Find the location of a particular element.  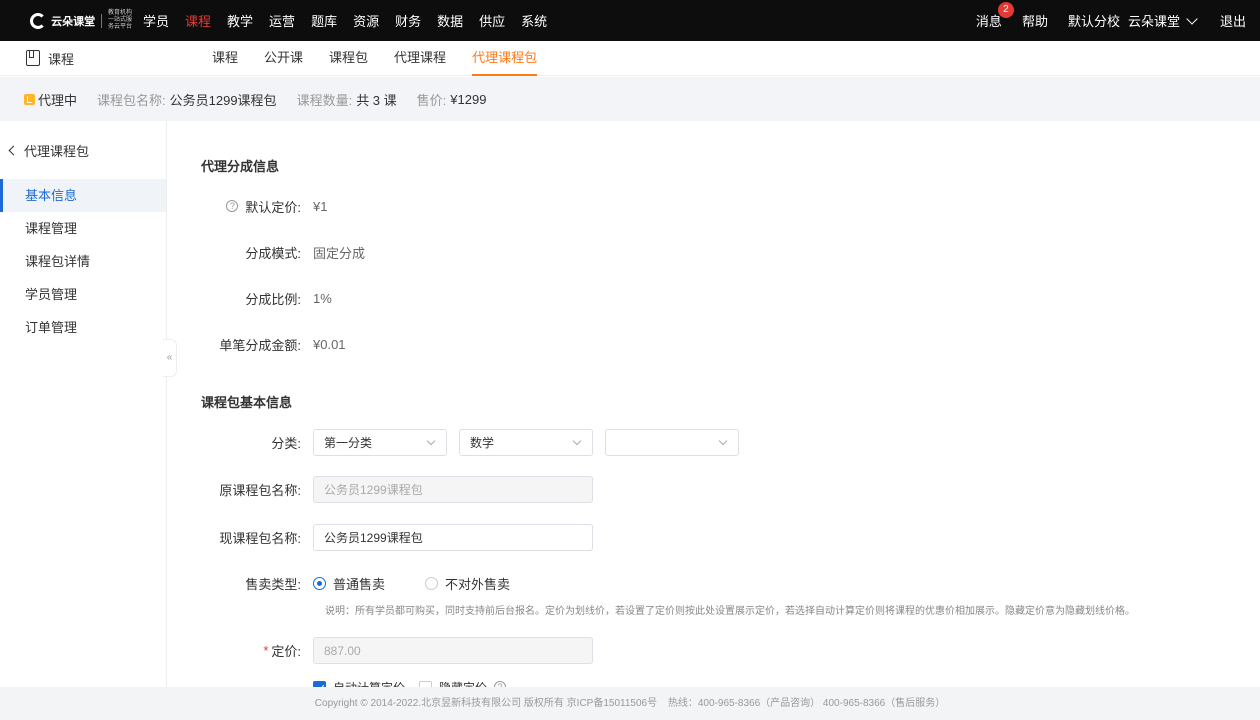

logo-slogan: 教育机构一站式服务云平台 is located at coordinates (119, 20).